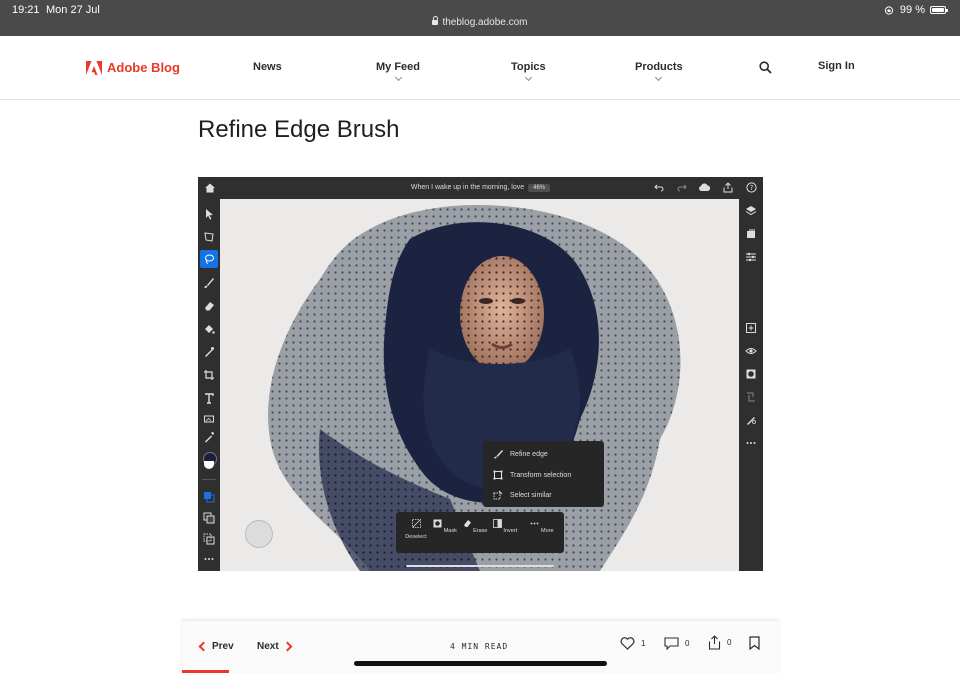 The height and width of the screenshot is (673, 960). What do you see at coordinates (751, 211) in the screenshot?
I see `layers-icon` at bounding box center [751, 211].